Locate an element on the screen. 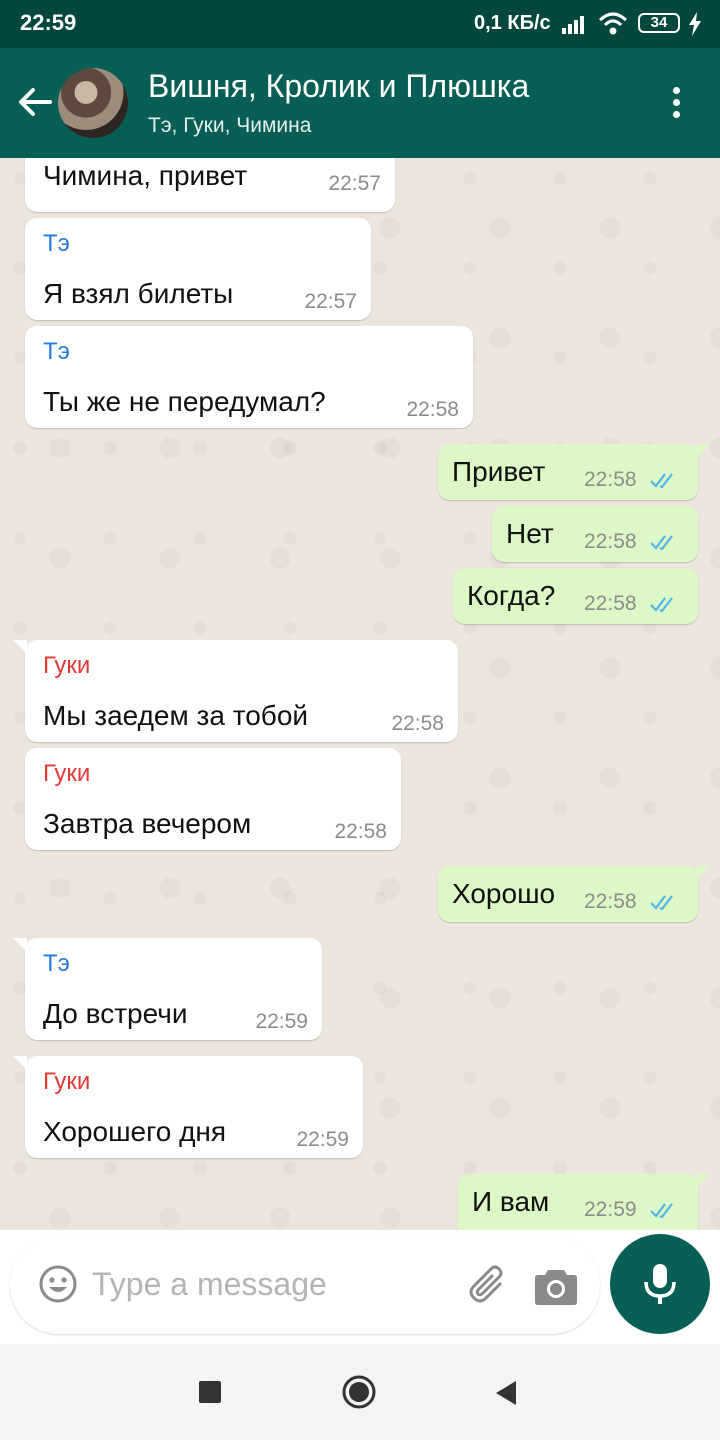 The image size is (720, 1440). message-text: Я взял билеты is located at coordinates (138, 293).